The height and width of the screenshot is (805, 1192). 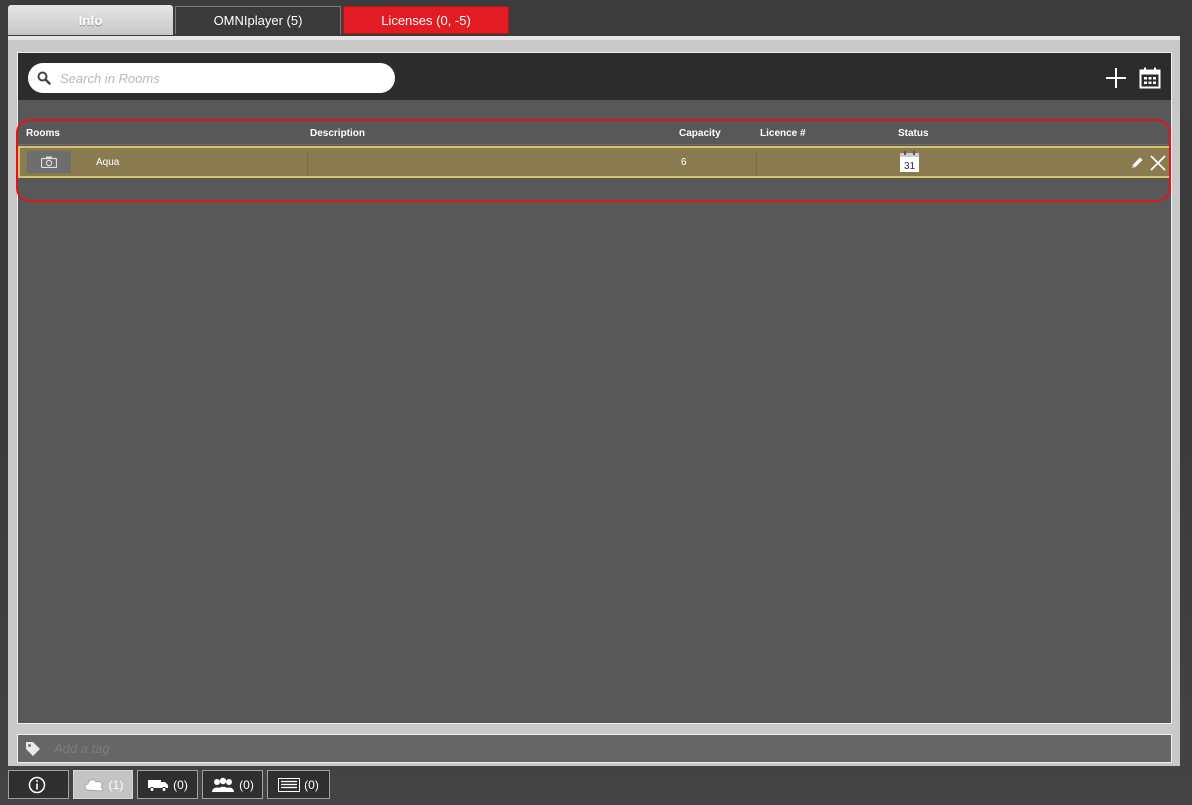 What do you see at coordinates (700, 133) in the screenshot?
I see `column-header-capacity: Capacity` at bounding box center [700, 133].